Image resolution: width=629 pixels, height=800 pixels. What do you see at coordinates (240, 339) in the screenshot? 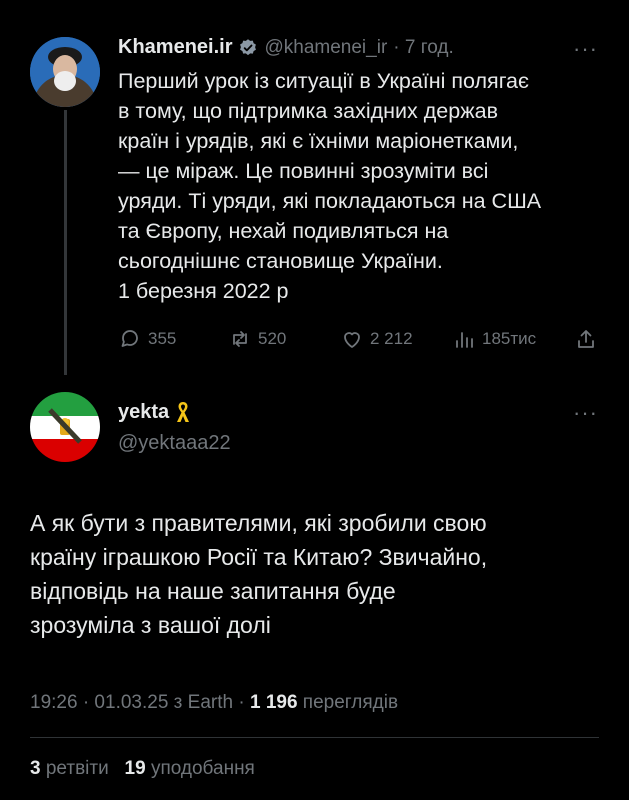
I see `repost-icon` at bounding box center [240, 339].